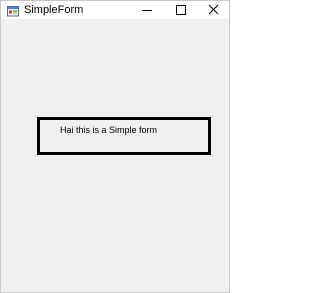 This screenshot has width=320, height=293. I want to click on maximize-icon, so click(181, 10).